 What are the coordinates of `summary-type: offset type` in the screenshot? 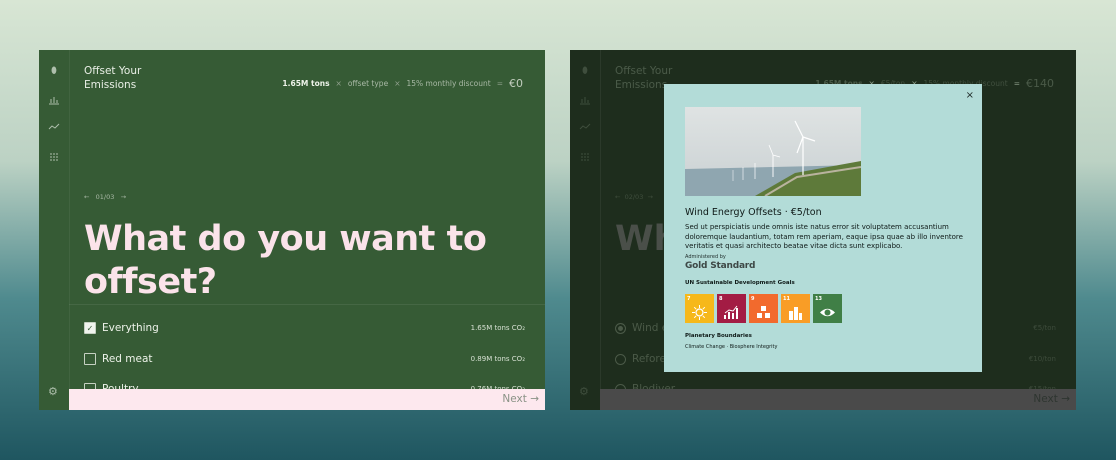 It's located at (368, 83).